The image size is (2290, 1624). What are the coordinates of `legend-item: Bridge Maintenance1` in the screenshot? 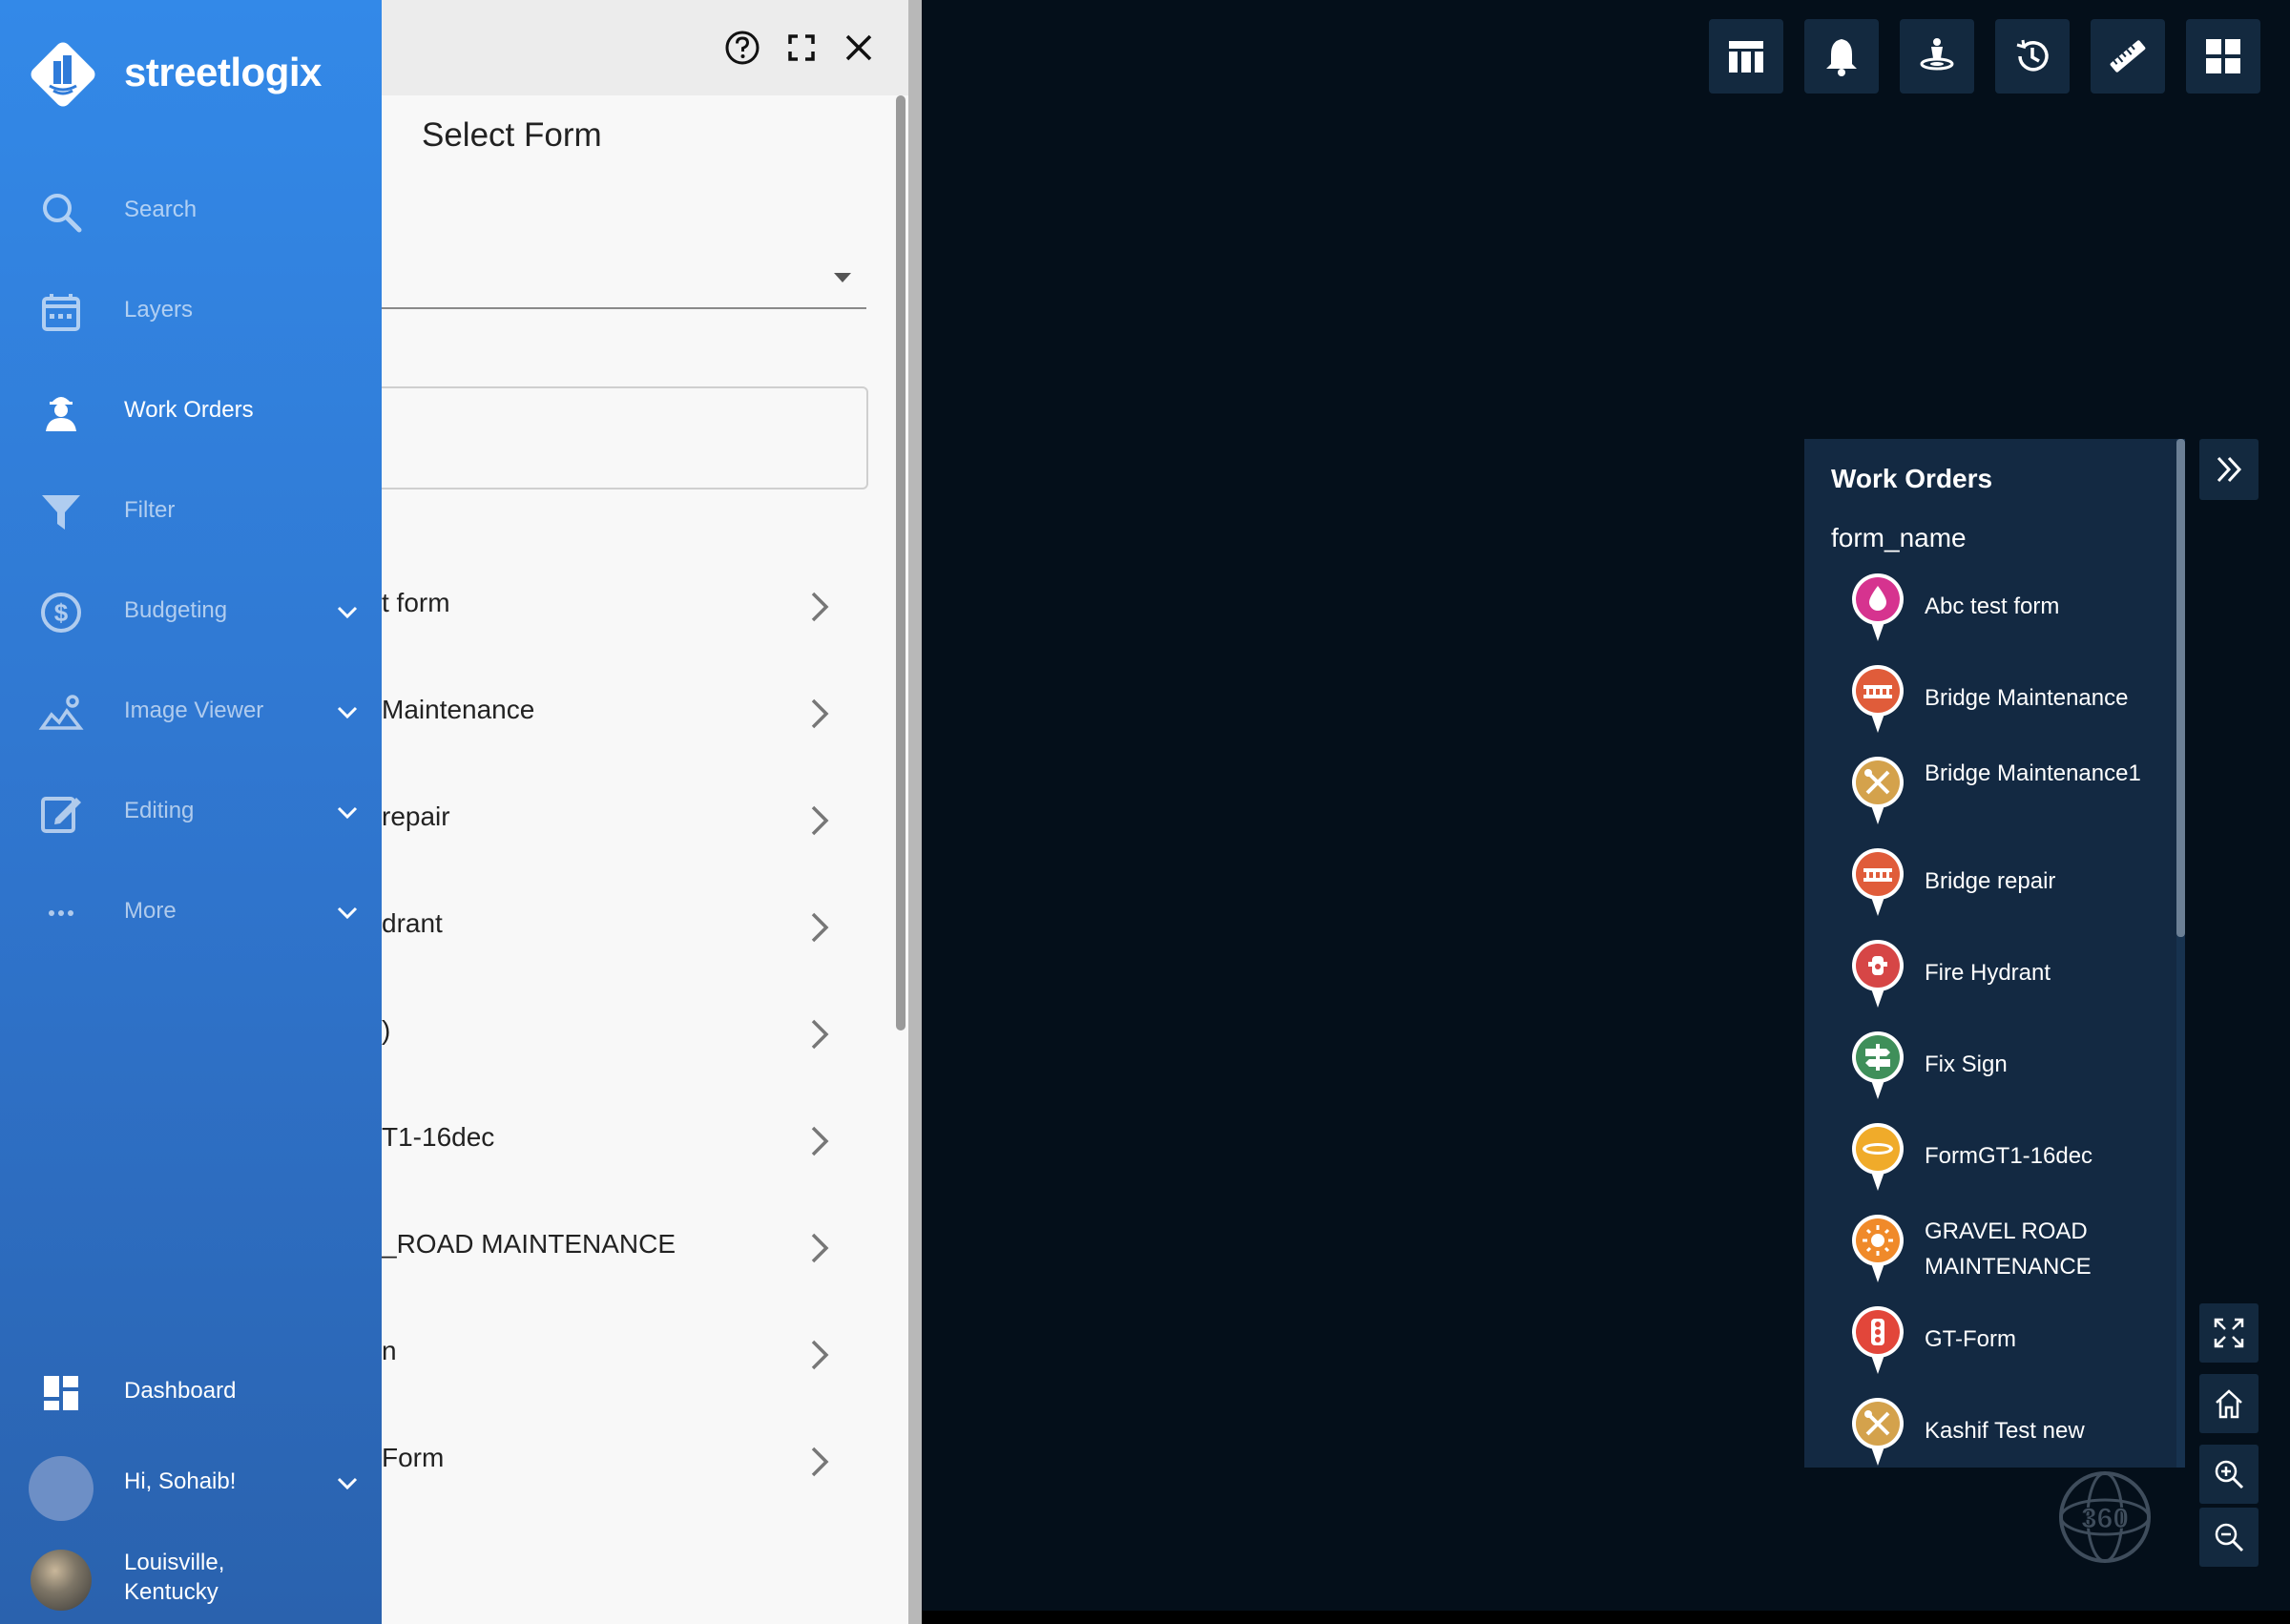 It's located at (1981, 808).